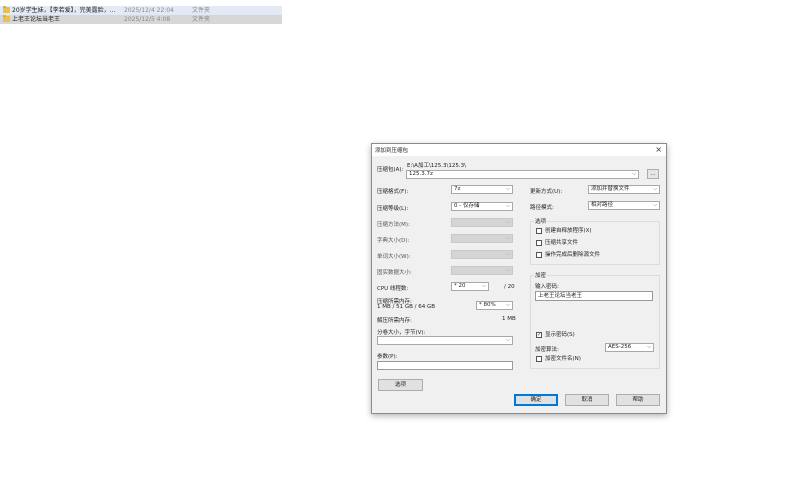  I want to click on path-mode-combo: 相对路径 ⌵, so click(624, 205).